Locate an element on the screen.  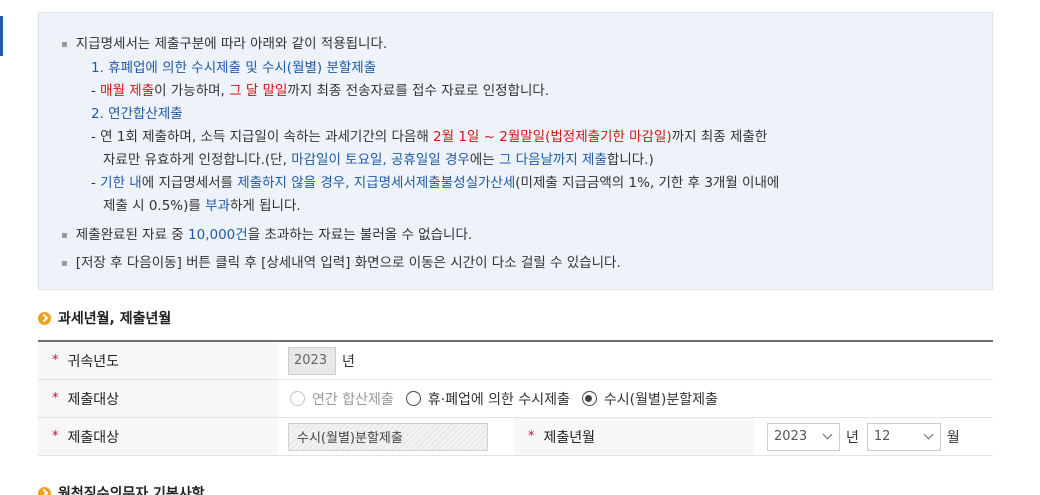
left-edge-marker is located at coordinates (1, 36).